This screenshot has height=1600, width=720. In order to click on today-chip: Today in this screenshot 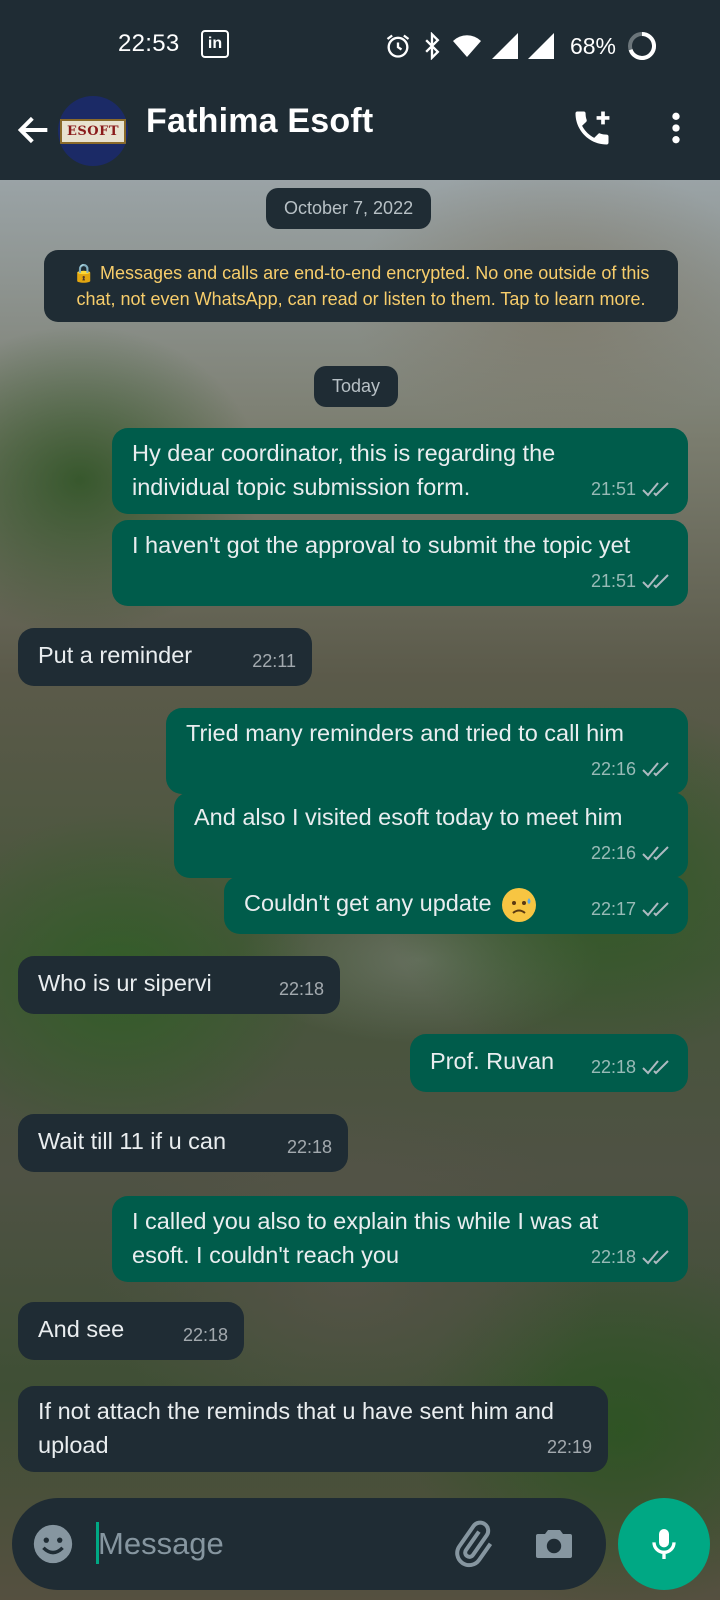, I will do `click(356, 386)`.